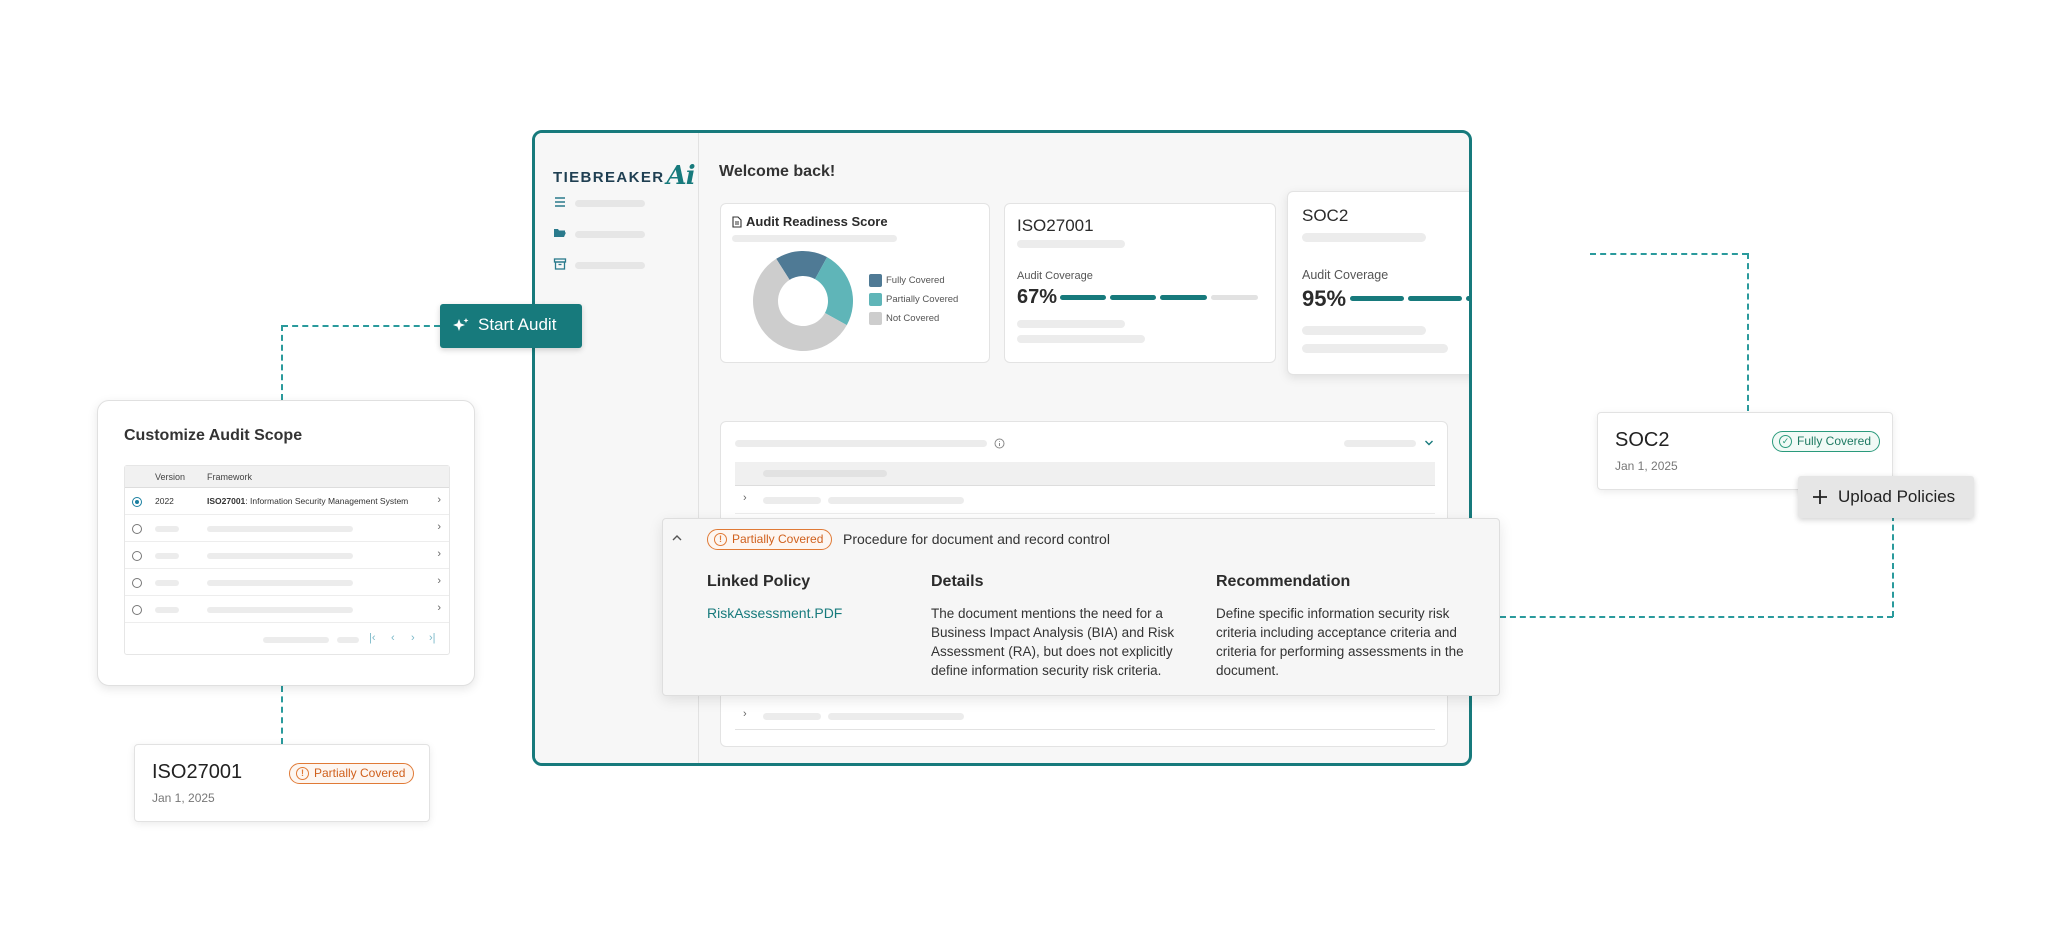 Image resolution: width=2048 pixels, height=946 pixels. Describe the element at coordinates (560, 202) in the screenshot. I see `menu-icon` at that location.